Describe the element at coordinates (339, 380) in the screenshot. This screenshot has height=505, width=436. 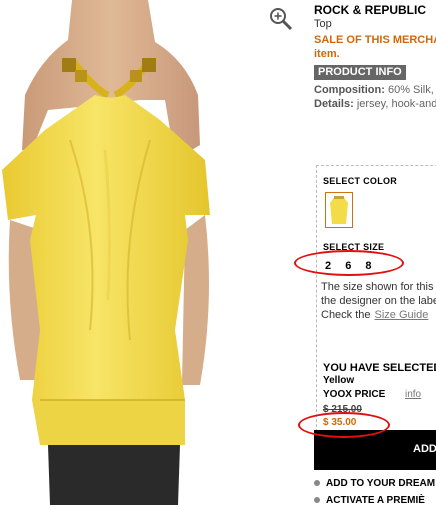
I see `selected-color: Yellow` at that location.